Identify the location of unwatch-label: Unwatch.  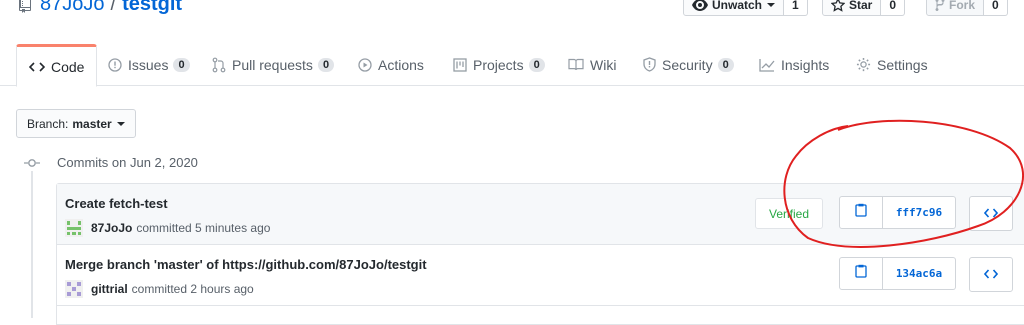
(737, 6).